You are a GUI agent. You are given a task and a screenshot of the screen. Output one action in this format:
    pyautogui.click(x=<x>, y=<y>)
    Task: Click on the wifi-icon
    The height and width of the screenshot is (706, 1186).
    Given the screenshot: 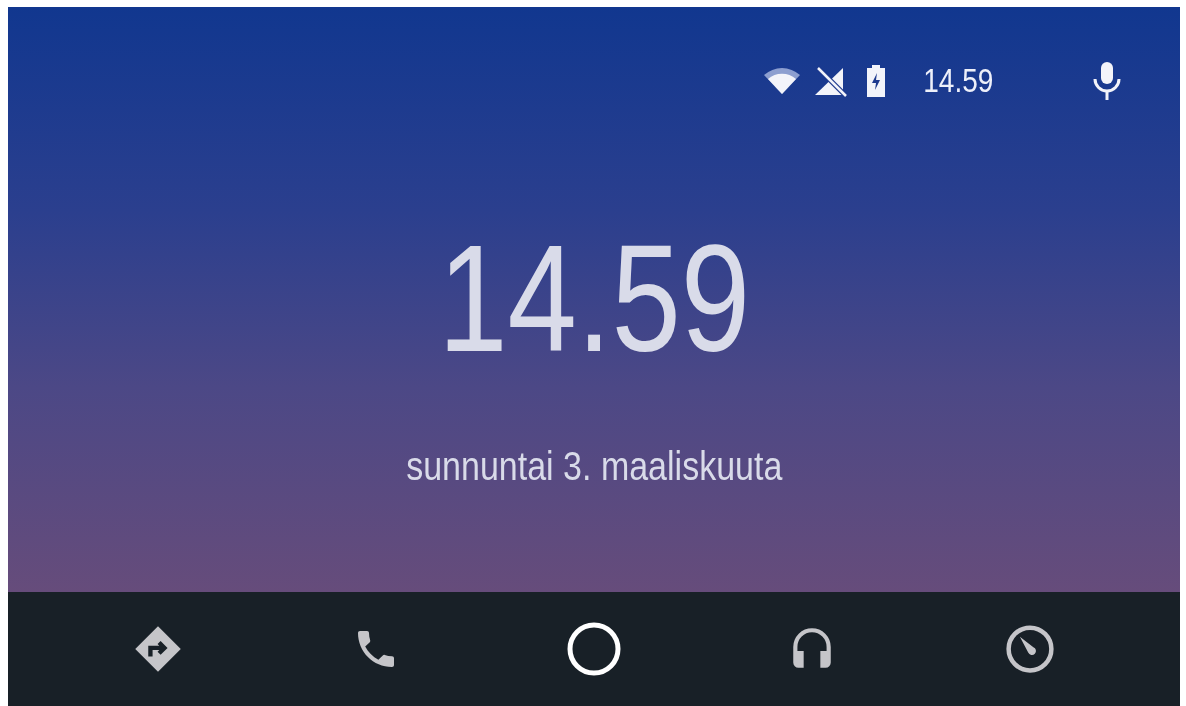 What is the action you would take?
    pyautogui.click(x=782, y=81)
    